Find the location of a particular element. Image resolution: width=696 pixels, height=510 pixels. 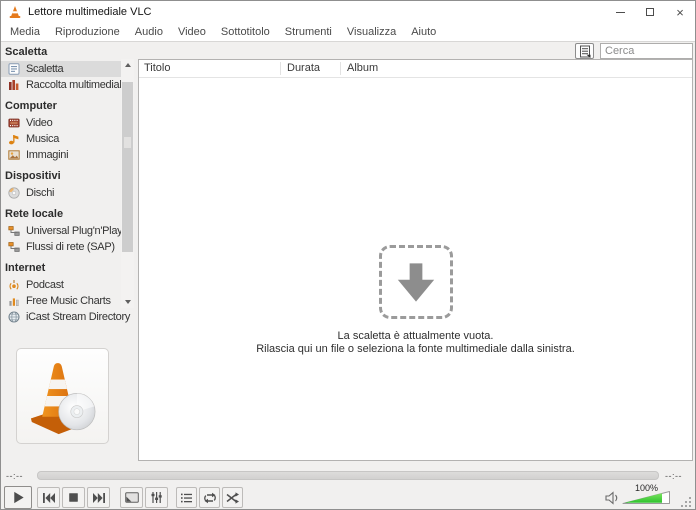

sidebar-item-scaletta: Scaletta is located at coordinates (61, 69).